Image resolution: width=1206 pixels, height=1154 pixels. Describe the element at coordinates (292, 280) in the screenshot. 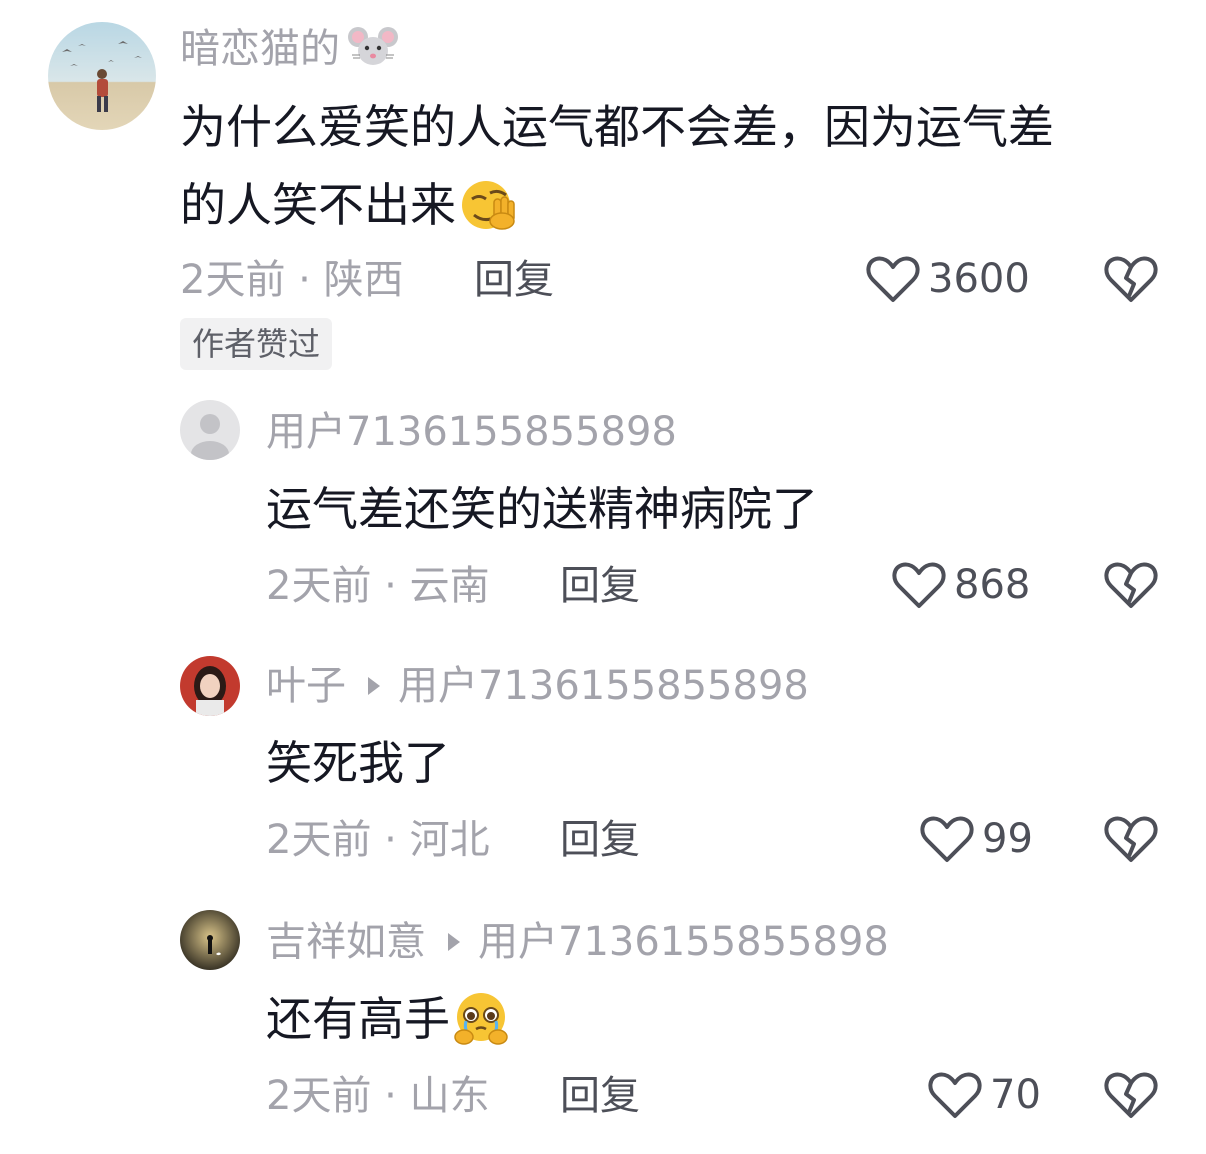

I see `comment-time-location: 2天前 · 陕西` at that location.